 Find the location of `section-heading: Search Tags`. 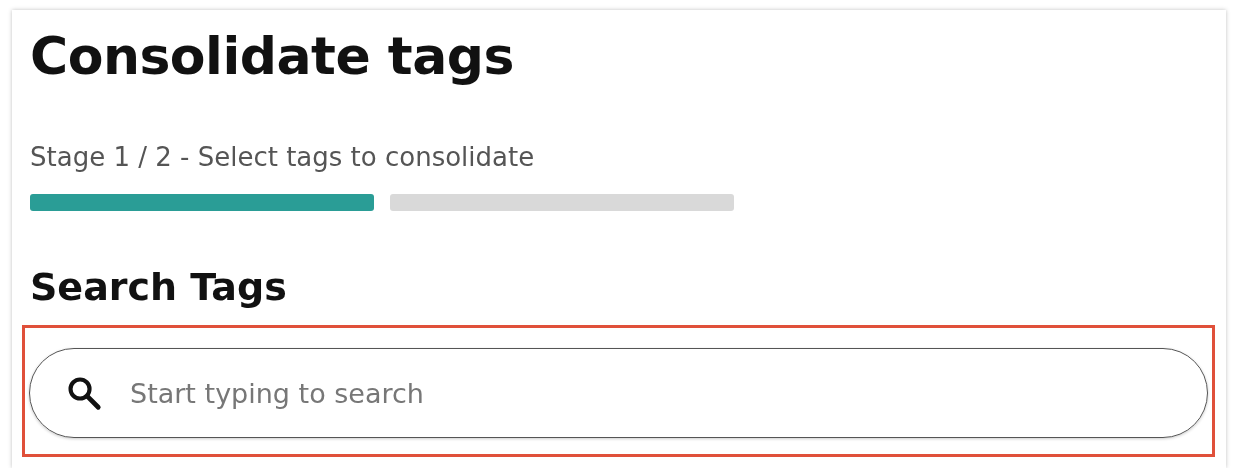

section-heading: Search Tags is located at coordinates (159, 287).